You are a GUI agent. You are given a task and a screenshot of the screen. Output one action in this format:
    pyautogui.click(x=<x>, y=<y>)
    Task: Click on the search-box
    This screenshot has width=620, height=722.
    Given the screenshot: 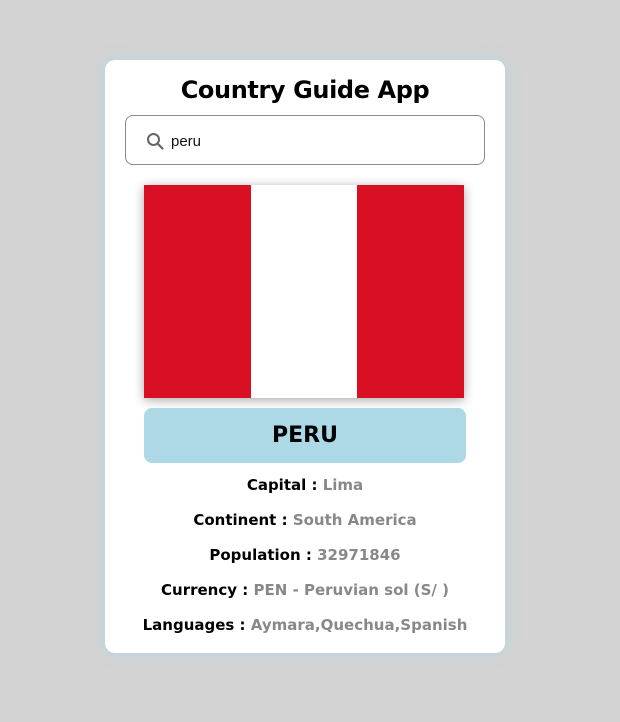 What is the action you would take?
    pyautogui.click(x=305, y=140)
    